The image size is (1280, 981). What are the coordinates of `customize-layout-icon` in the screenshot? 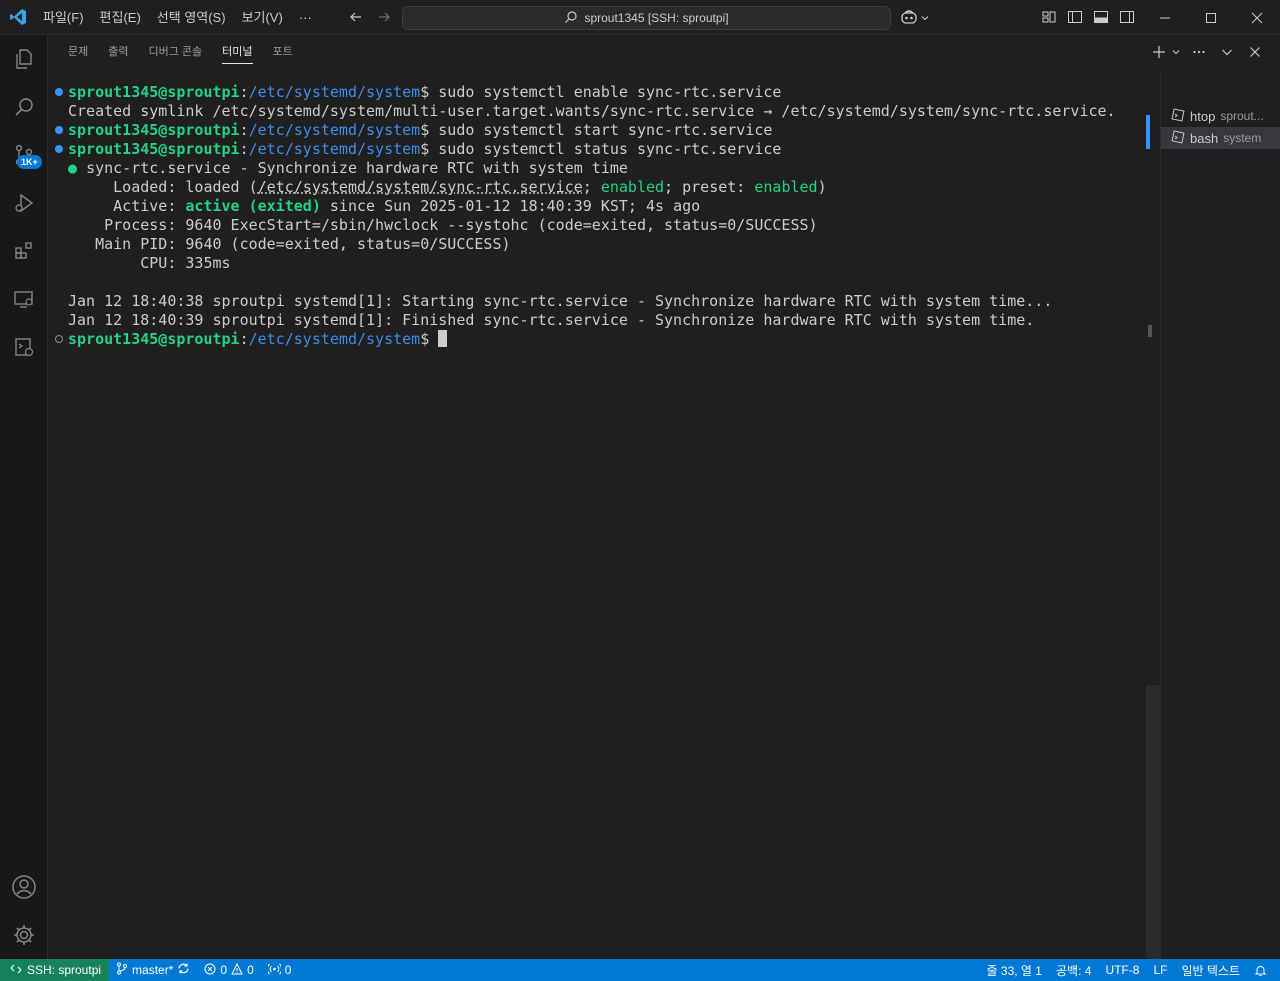 It's located at (1049, 17).